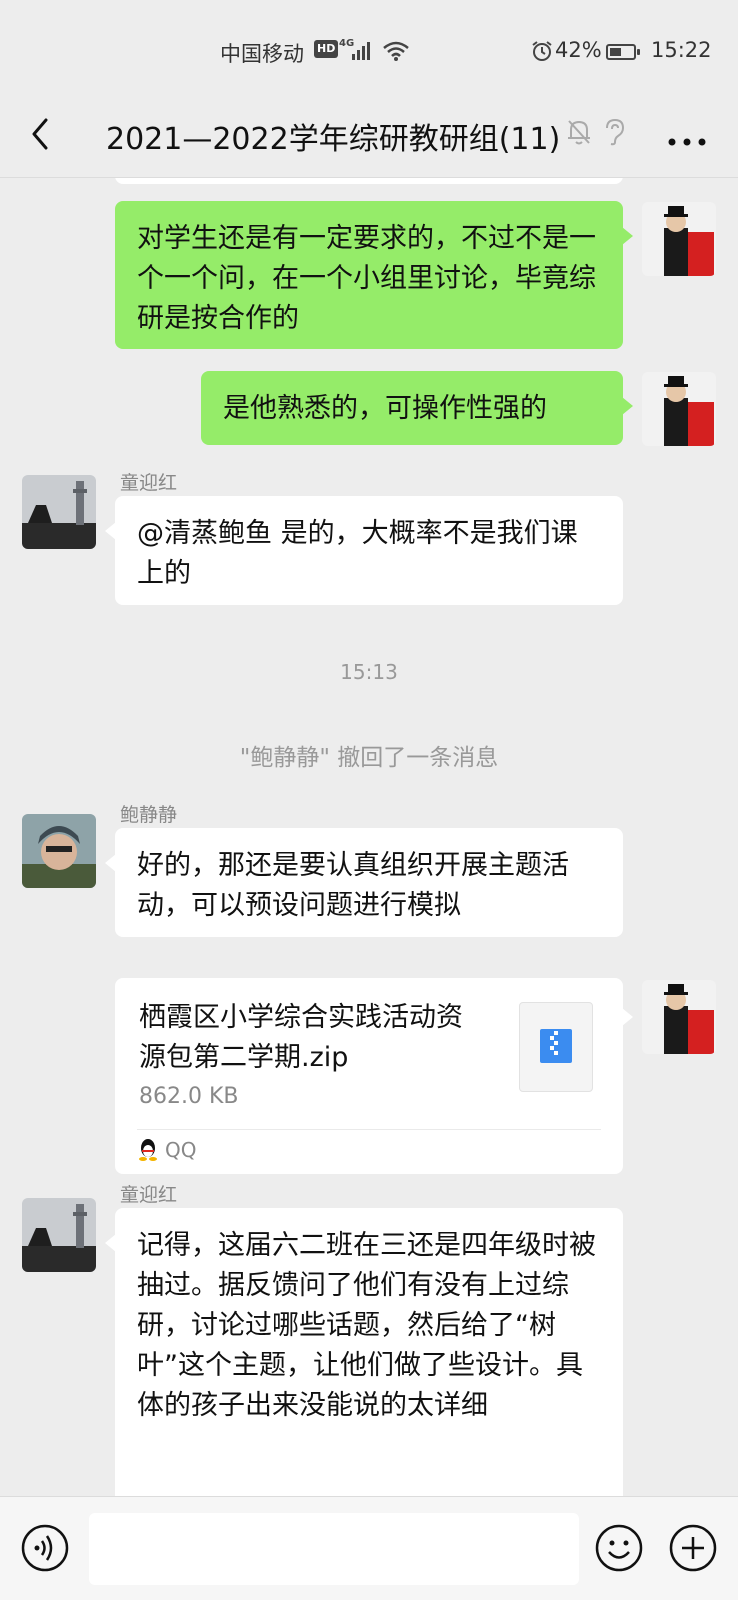 This screenshot has height=1600, width=738. What do you see at coordinates (681, 50) in the screenshot?
I see `clock: 15:22` at bounding box center [681, 50].